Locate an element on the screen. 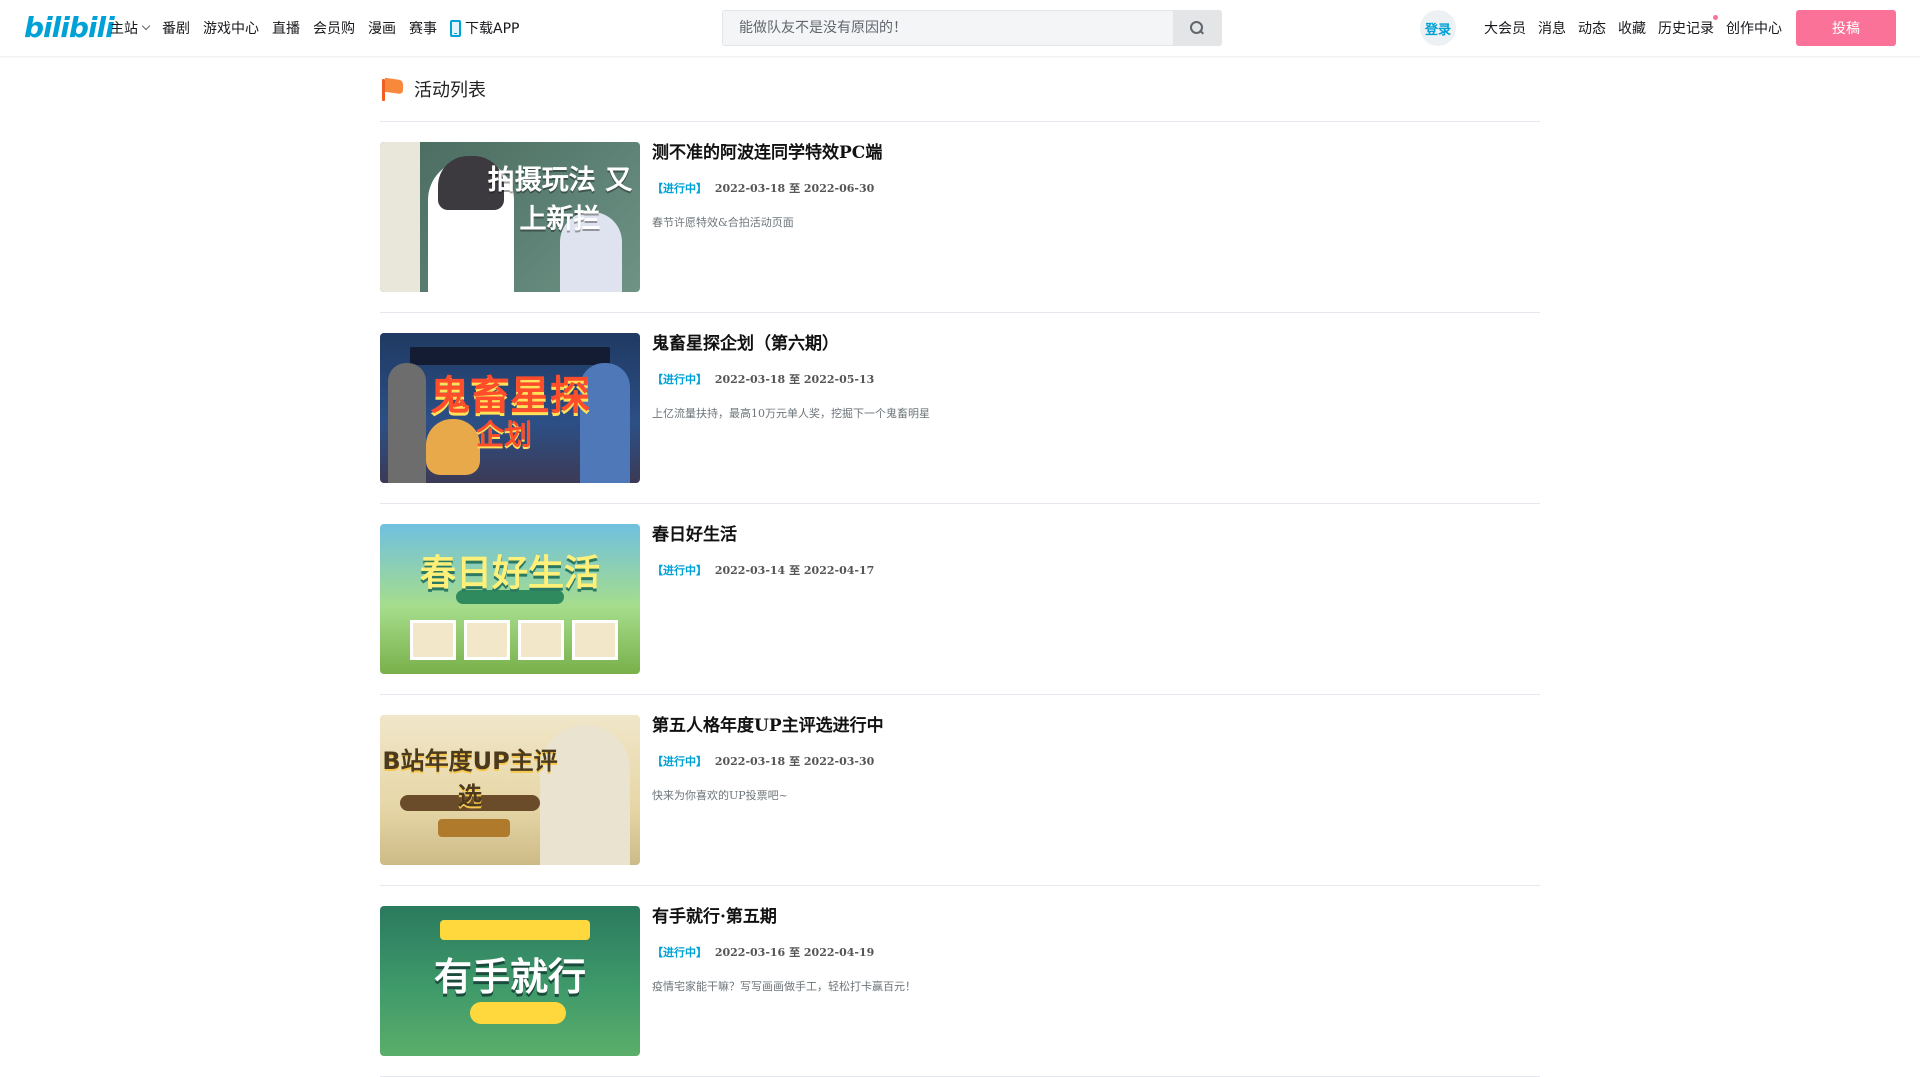 The height and width of the screenshot is (1077, 1920). flag-icon is located at coordinates (392, 89).